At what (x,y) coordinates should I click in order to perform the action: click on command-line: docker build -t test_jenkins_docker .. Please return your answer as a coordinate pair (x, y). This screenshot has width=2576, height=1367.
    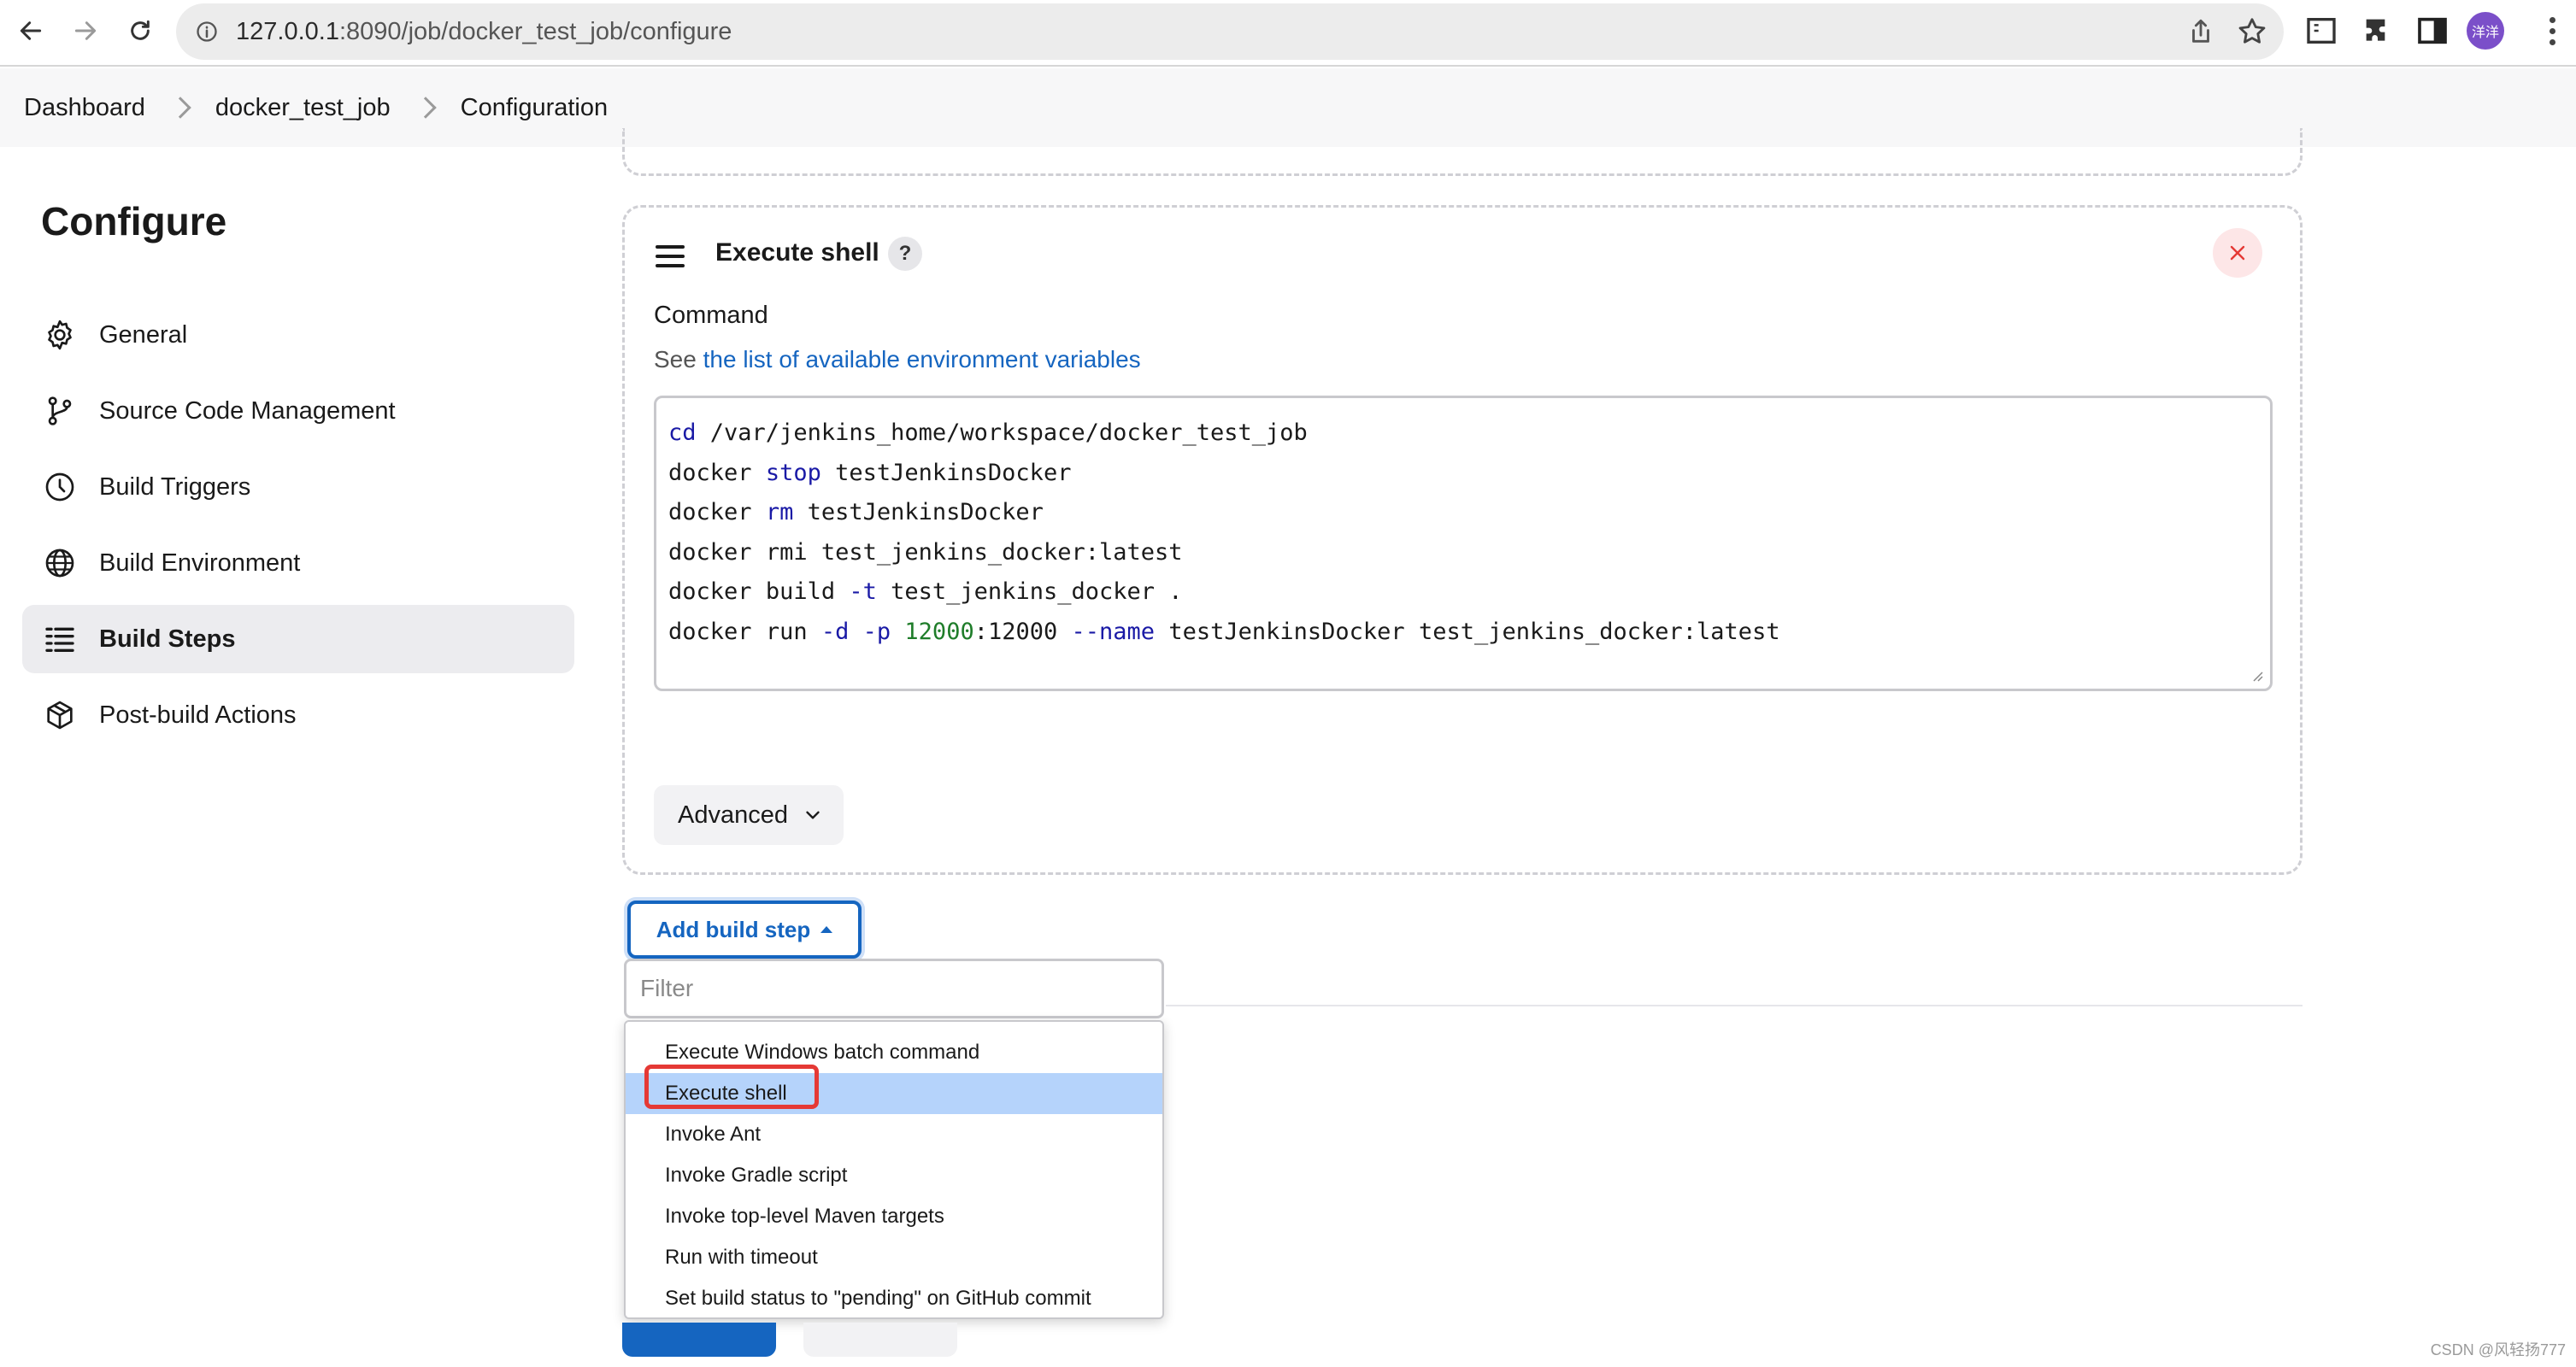
    Looking at the image, I should click on (925, 591).